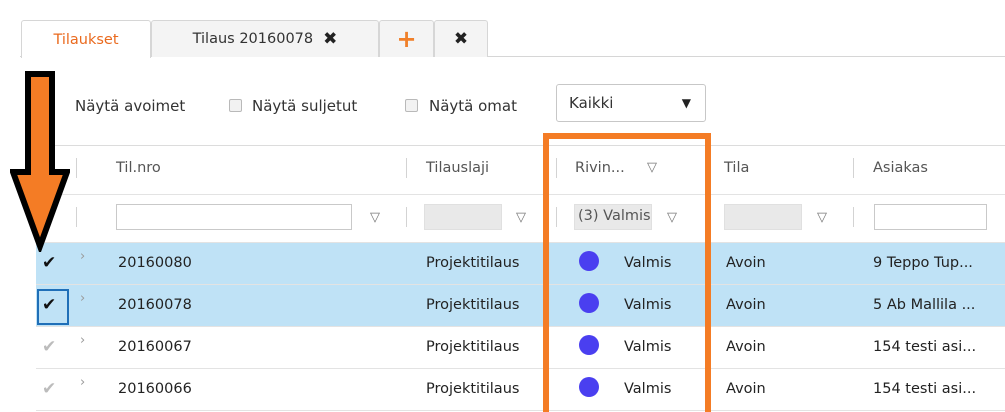 This screenshot has height=412, width=1005. What do you see at coordinates (138, 168) in the screenshot?
I see `col-order-no: Til.nro` at bounding box center [138, 168].